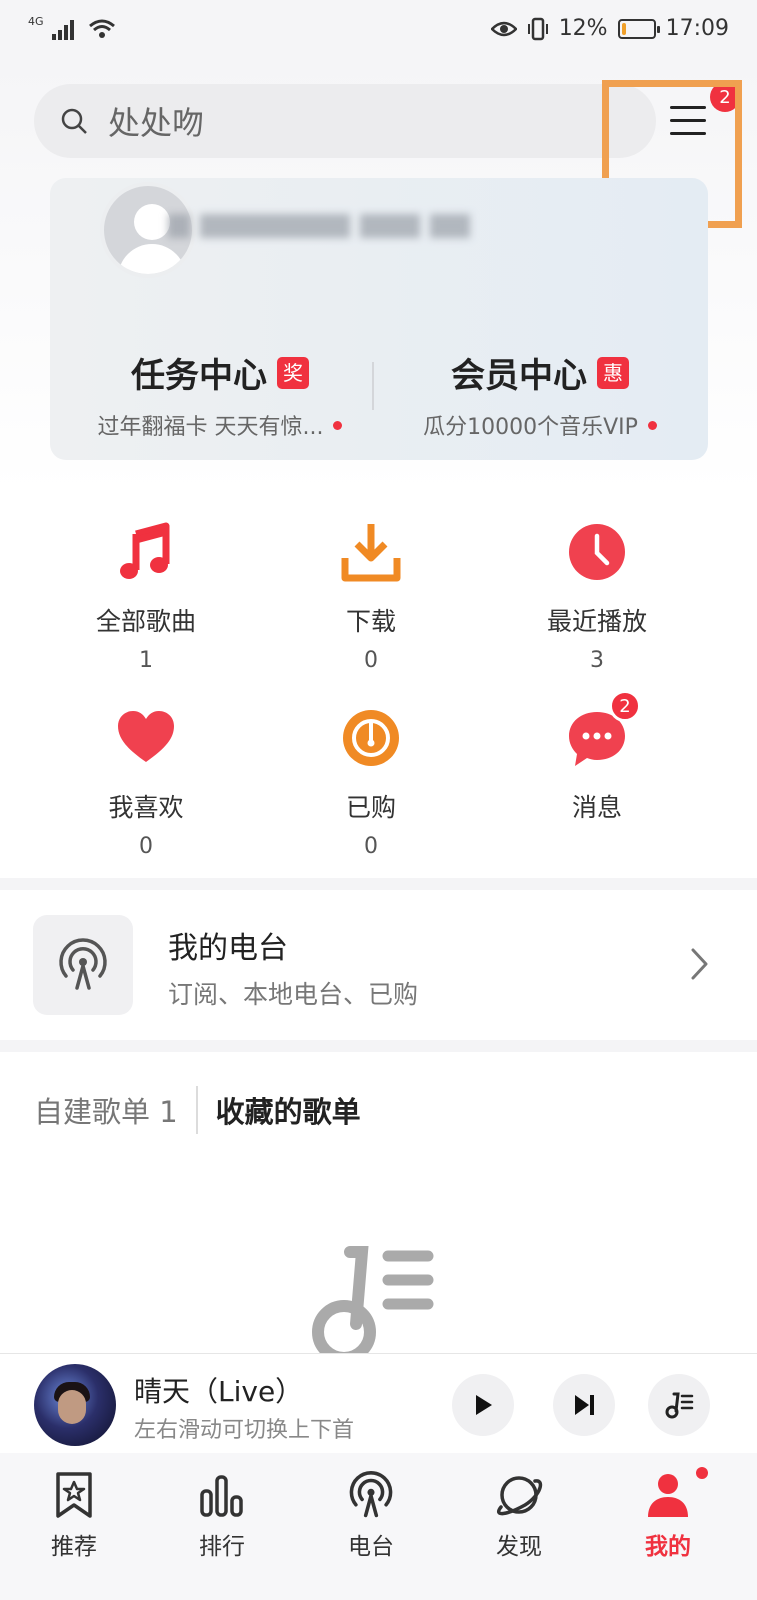 The width and height of the screenshot is (757, 1600). I want to click on signal-icon, so click(62, 30).